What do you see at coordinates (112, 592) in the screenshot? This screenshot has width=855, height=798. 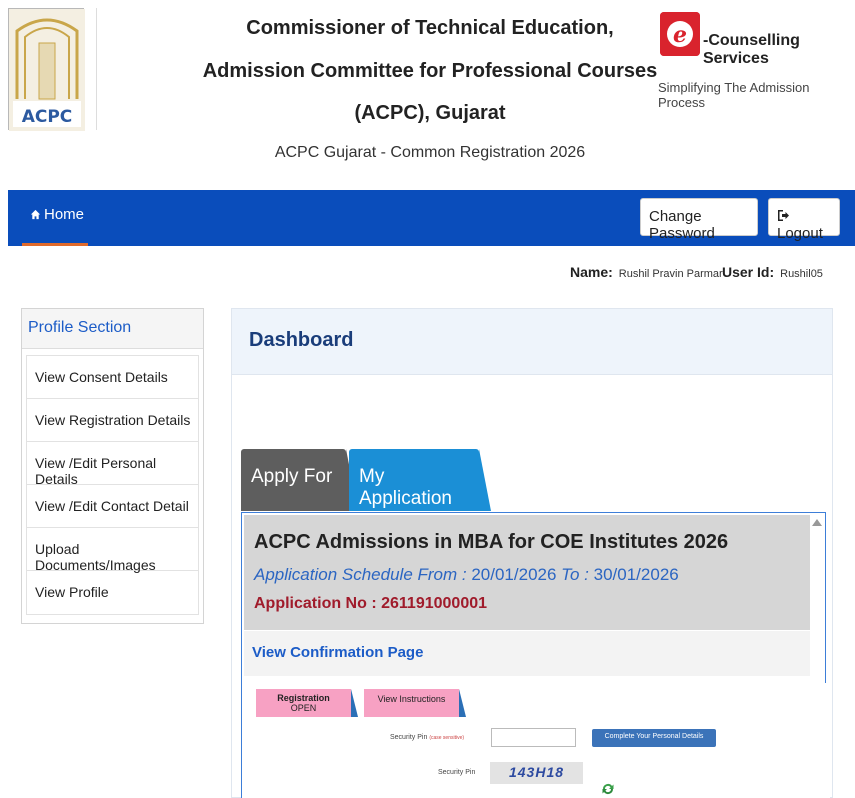 I see `sidebar-item-view-profile: View Profile` at bounding box center [112, 592].